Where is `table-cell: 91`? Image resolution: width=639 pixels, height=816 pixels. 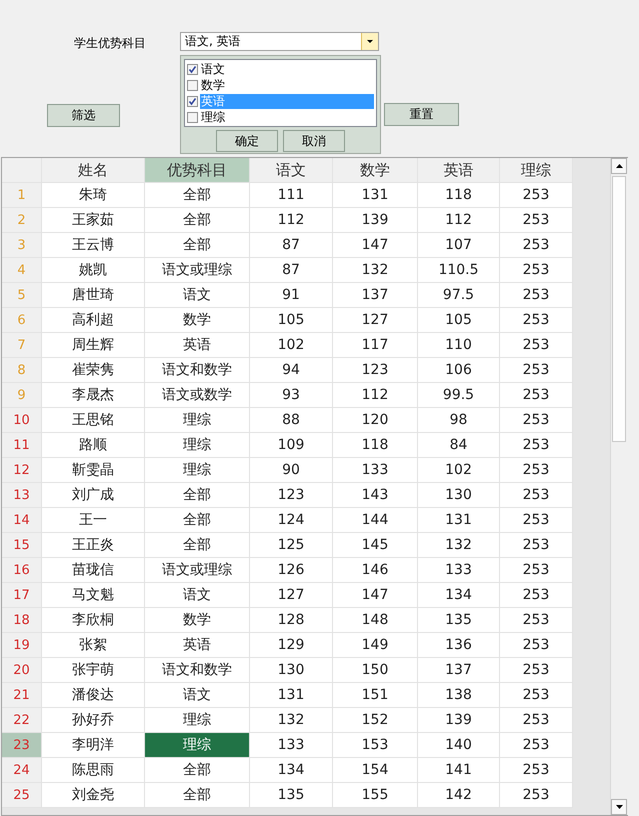 table-cell: 91 is located at coordinates (291, 295).